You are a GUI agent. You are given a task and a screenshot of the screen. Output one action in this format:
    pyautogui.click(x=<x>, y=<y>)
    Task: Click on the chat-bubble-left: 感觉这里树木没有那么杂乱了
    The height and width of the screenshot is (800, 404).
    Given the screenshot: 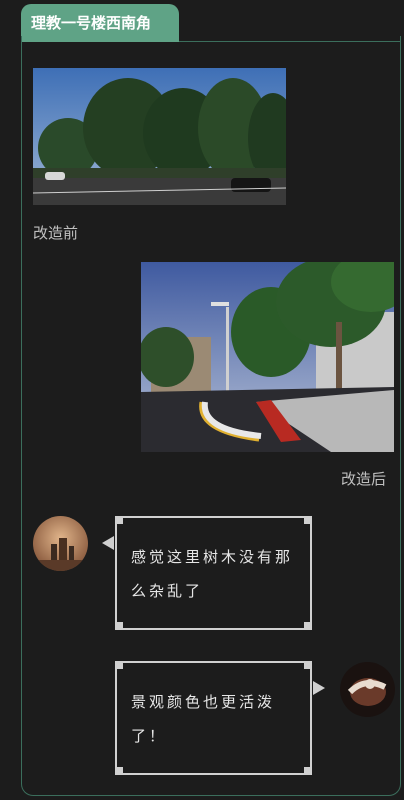 What is the action you would take?
    pyautogui.click(x=213, y=573)
    